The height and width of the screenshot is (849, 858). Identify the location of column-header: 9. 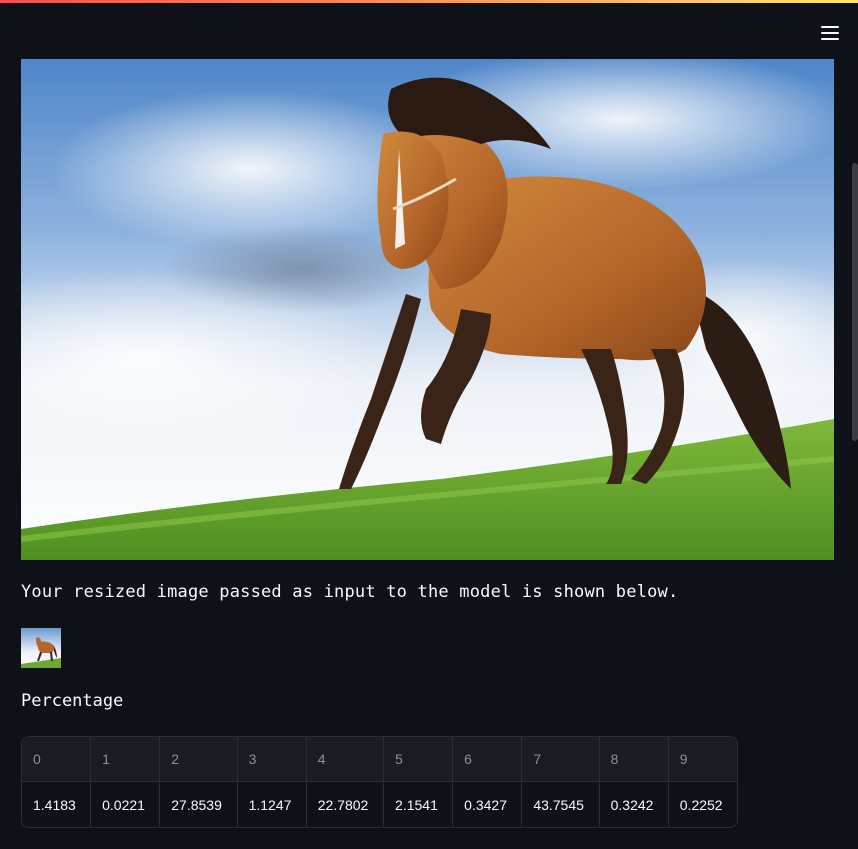
(702, 759).